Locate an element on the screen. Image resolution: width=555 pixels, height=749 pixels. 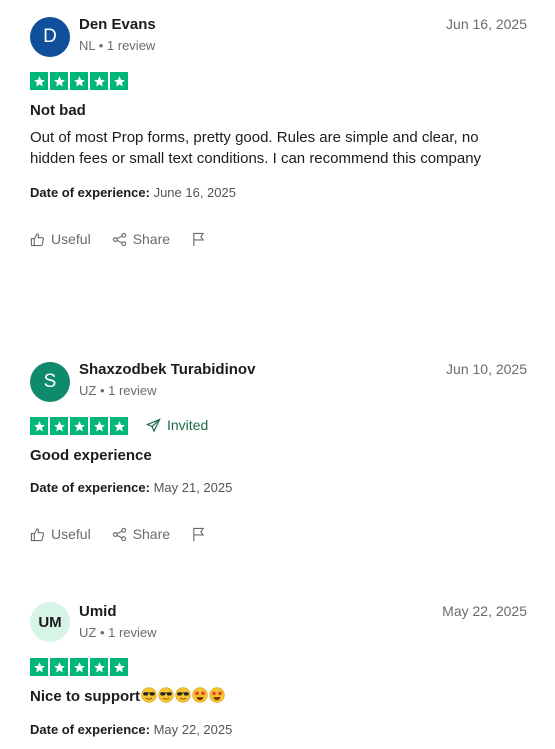
reviewer-name: Den Evans is located at coordinates (117, 24).